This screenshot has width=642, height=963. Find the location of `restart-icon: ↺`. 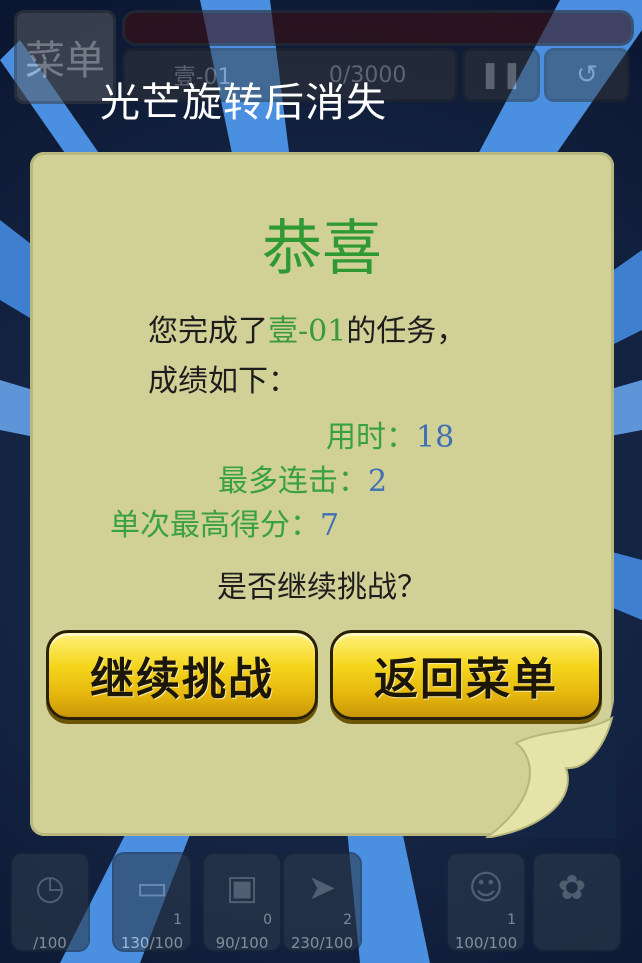

restart-icon: ↺ is located at coordinates (587, 75).